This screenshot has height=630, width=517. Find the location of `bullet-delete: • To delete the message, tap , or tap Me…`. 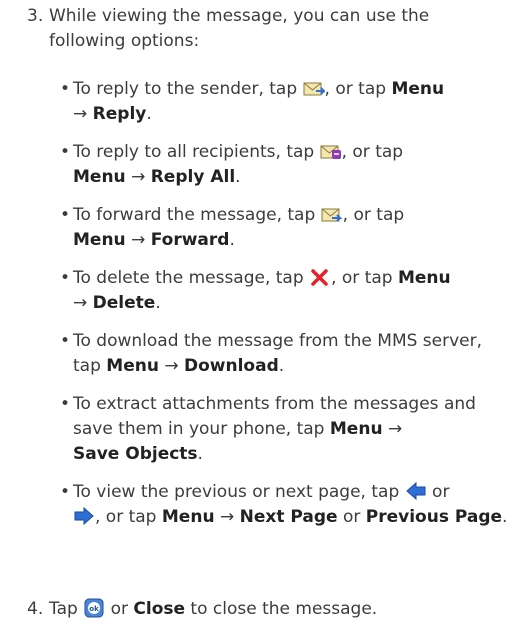

bullet-delete: • To delete the message, tap , or tap Me… is located at coordinates (255, 290).